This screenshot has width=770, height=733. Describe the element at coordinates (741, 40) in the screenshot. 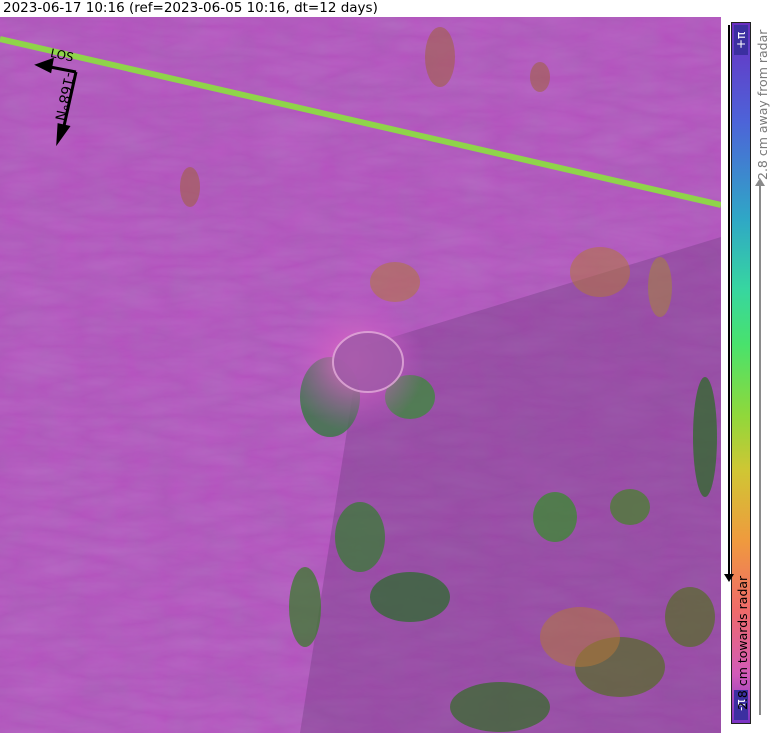

I see `colorbar-max-label: +π` at that location.